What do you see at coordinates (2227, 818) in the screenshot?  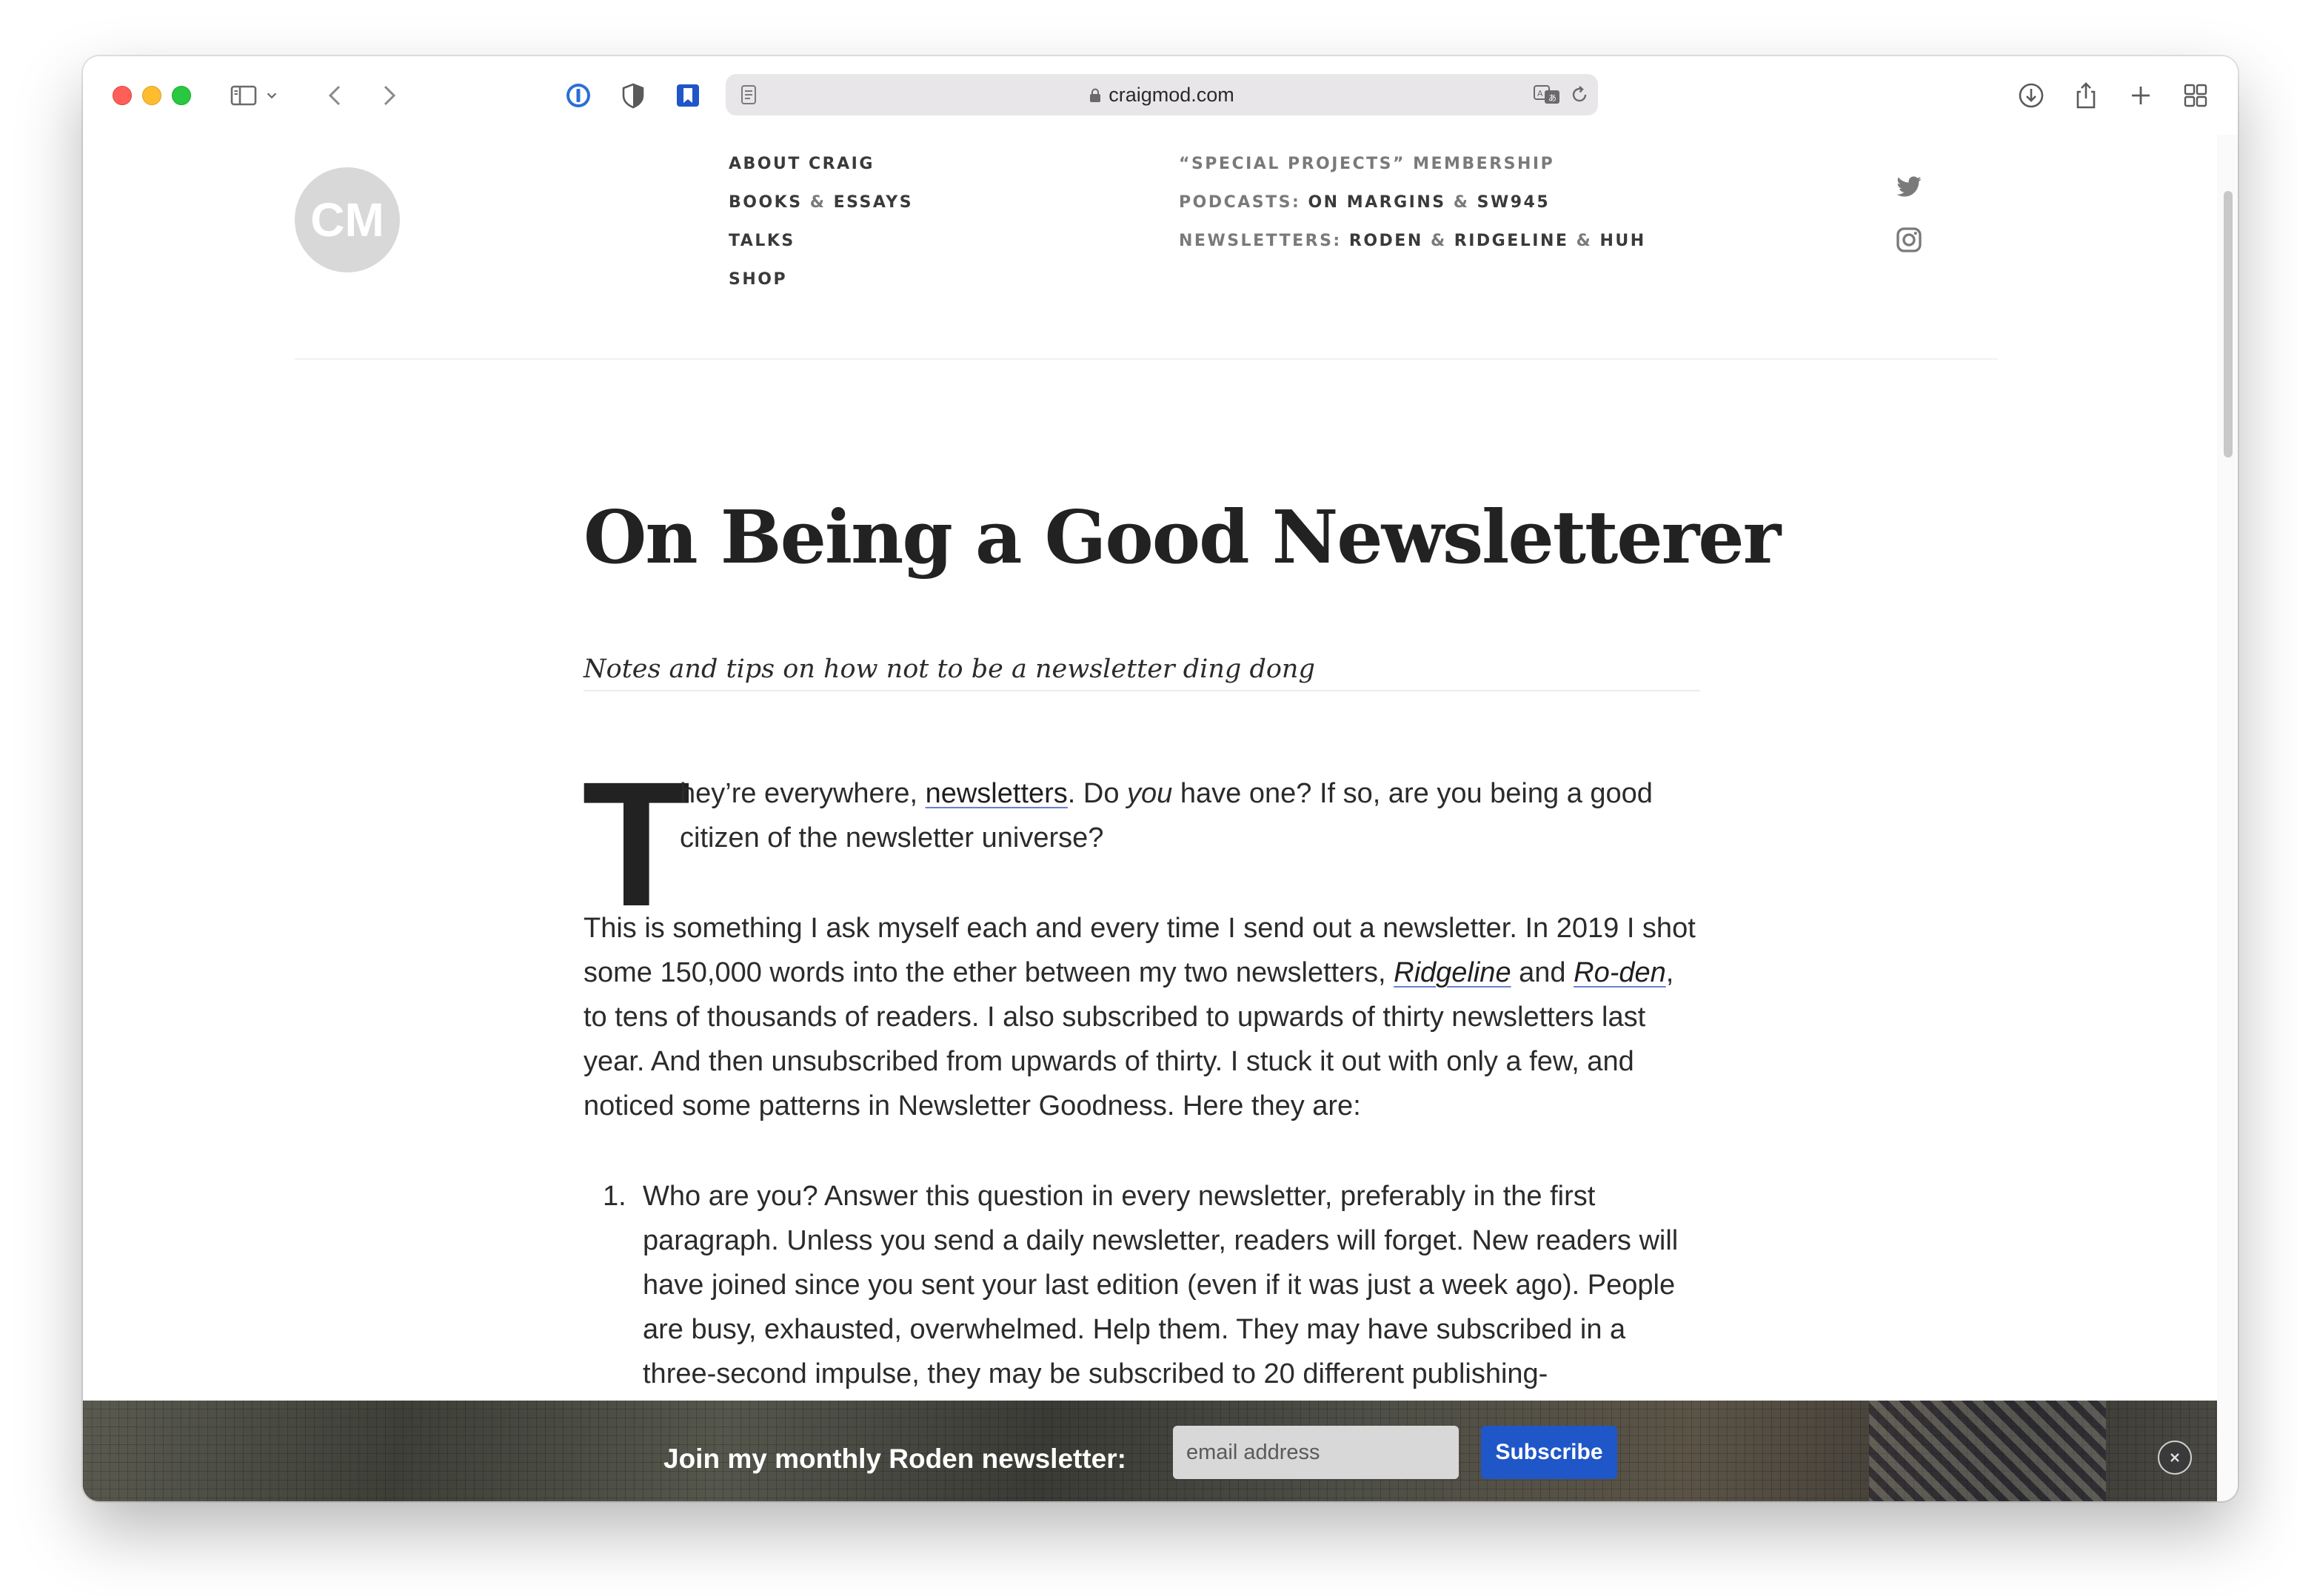 I see `page-scrollbar` at bounding box center [2227, 818].